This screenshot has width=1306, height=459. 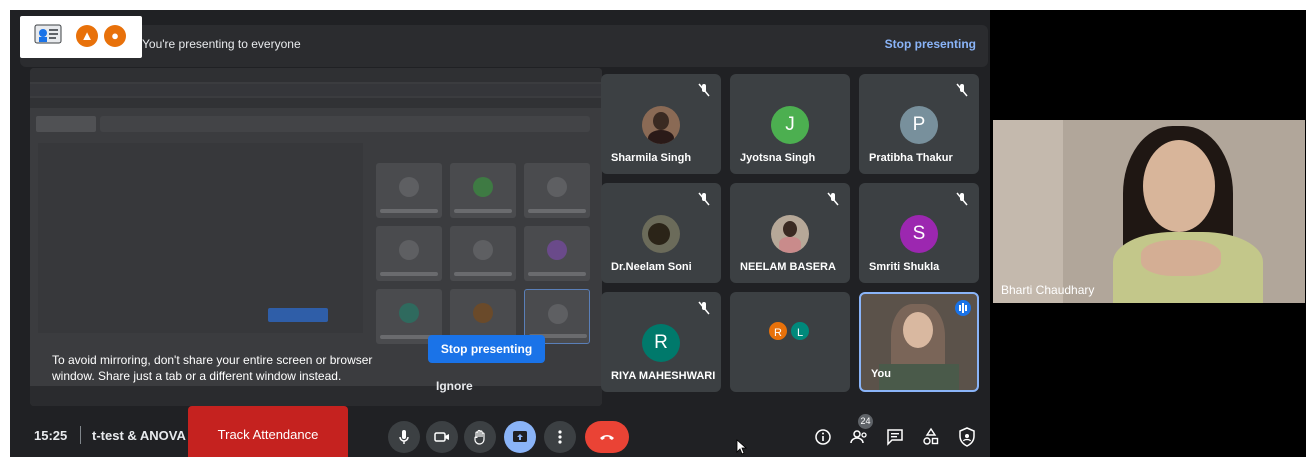 What do you see at coordinates (1028, 211) in the screenshot?
I see `featured-door` at bounding box center [1028, 211].